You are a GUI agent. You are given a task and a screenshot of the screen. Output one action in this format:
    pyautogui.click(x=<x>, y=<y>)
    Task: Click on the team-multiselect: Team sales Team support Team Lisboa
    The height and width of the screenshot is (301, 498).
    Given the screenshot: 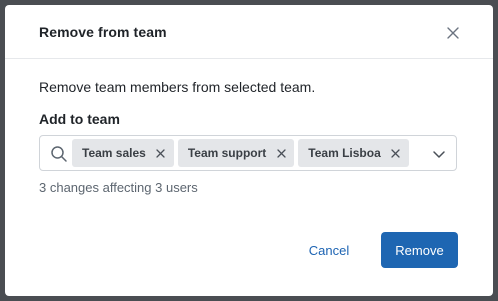 What is the action you would take?
    pyautogui.click(x=248, y=153)
    